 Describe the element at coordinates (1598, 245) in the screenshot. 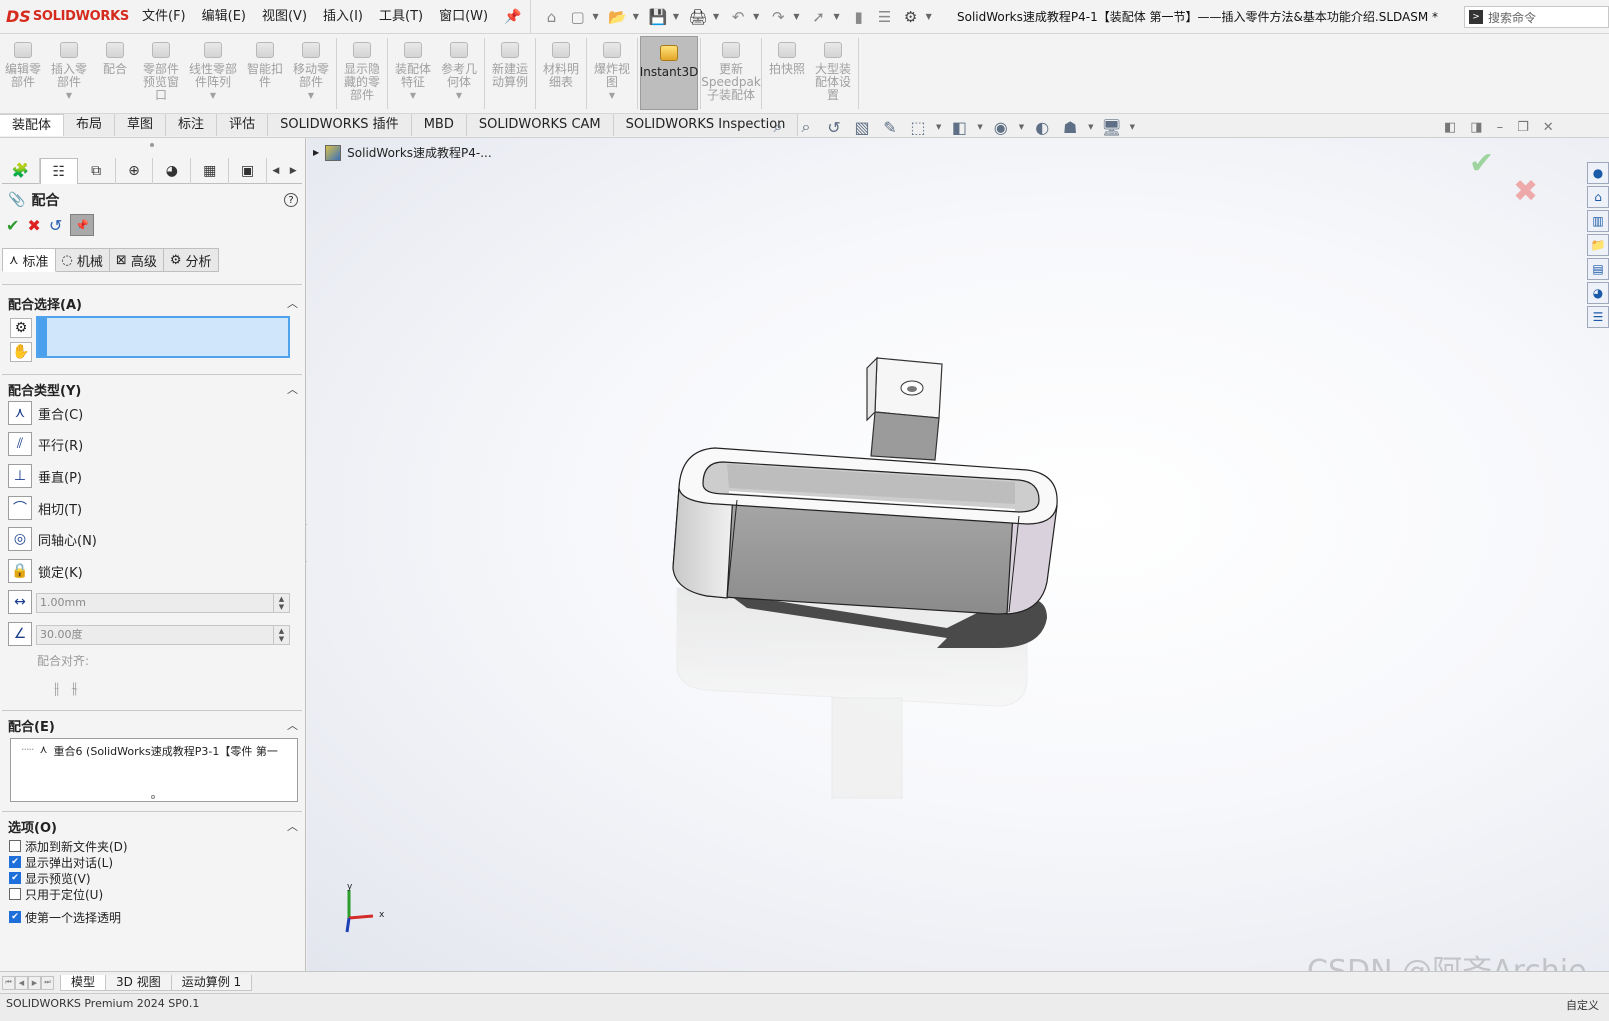

I see `file-explorer-icon: 📁` at that location.